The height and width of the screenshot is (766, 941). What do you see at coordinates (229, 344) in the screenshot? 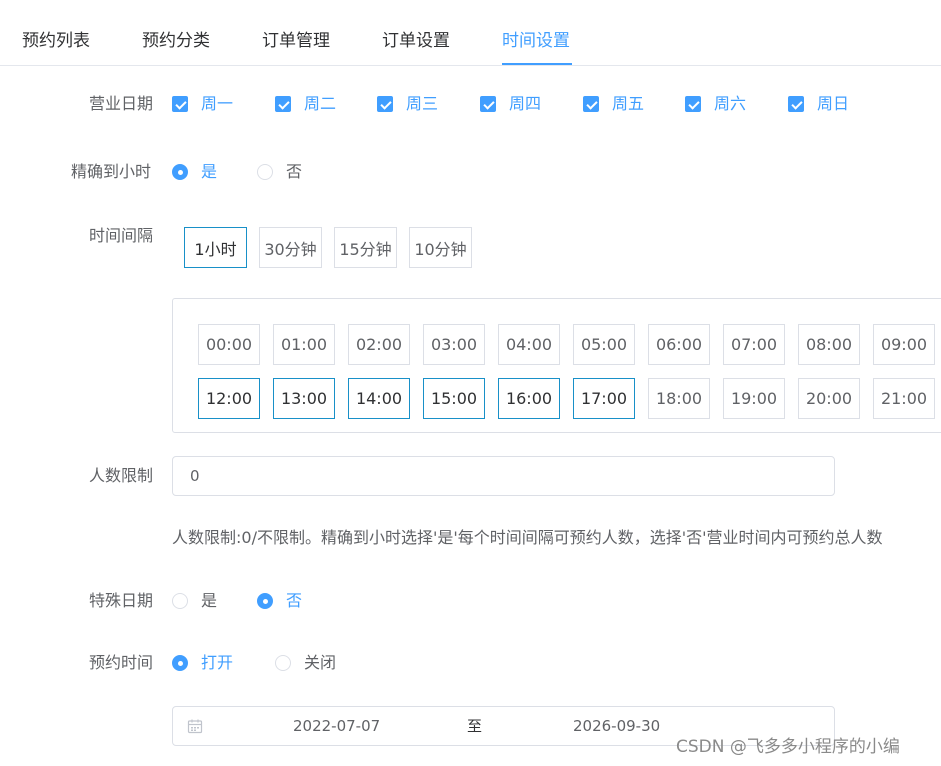
I see `time-slot: 00:00` at bounding box center [229, 344].